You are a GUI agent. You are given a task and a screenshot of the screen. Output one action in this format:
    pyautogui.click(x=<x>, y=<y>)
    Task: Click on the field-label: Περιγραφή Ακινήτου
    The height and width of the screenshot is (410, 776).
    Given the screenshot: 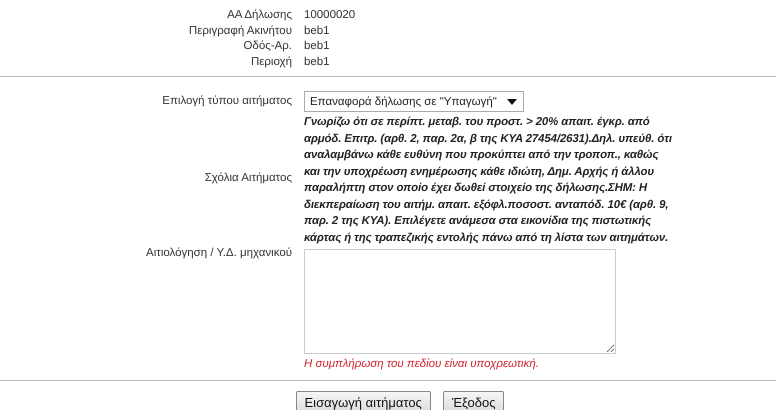 What is the action you would take?
    pyautogui.click(x=240, y=31)
    